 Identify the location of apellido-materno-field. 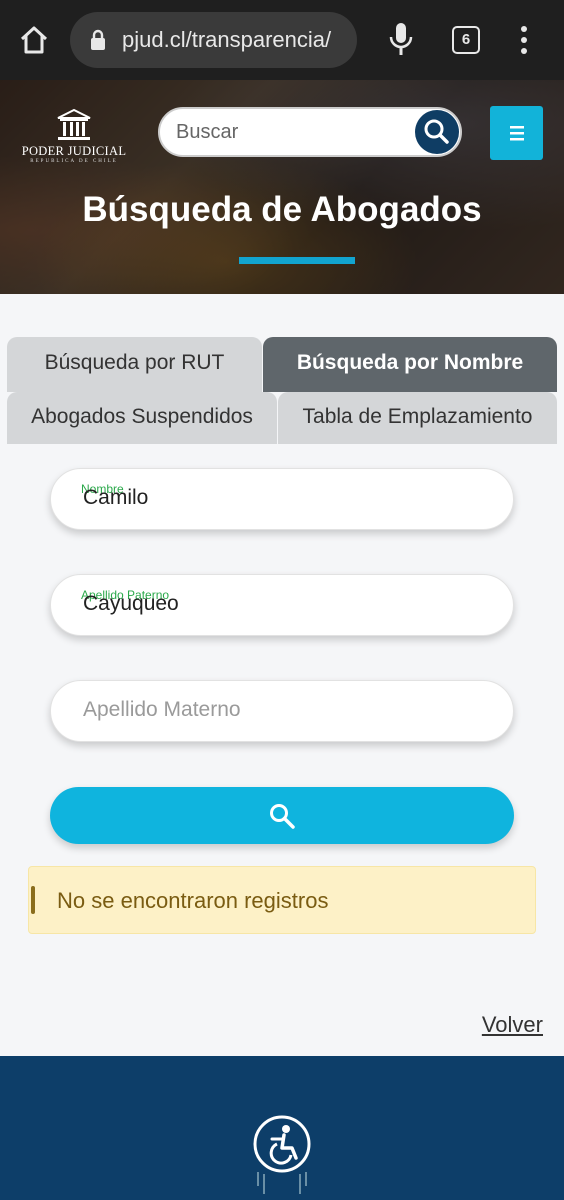
(282, 711).